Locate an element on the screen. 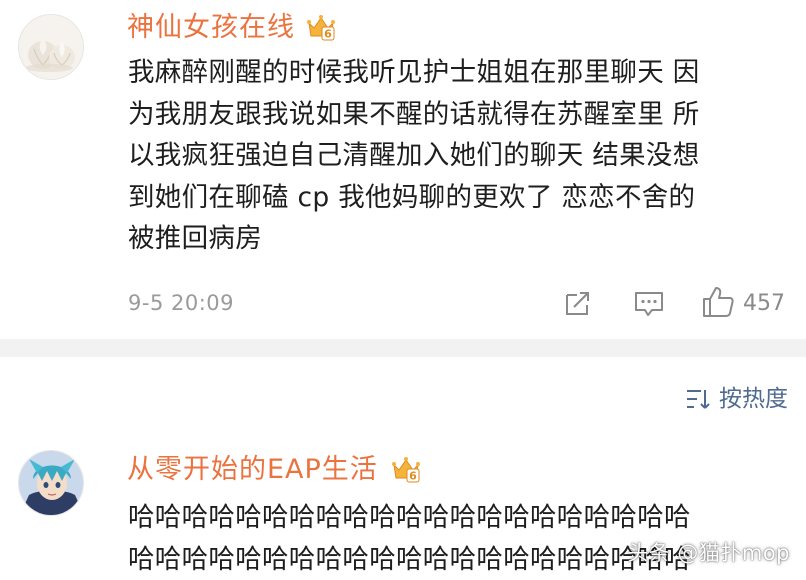 This screenshot has height=580, width=806. username: 从零开始的EAP生活 is located at coordinates (252, 470).